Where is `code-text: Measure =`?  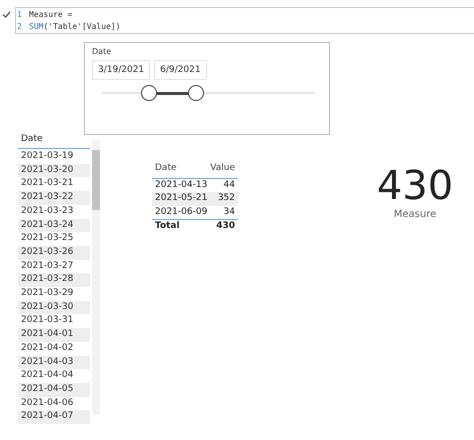 code-text: Measure = is located at coordinates (50, 15).